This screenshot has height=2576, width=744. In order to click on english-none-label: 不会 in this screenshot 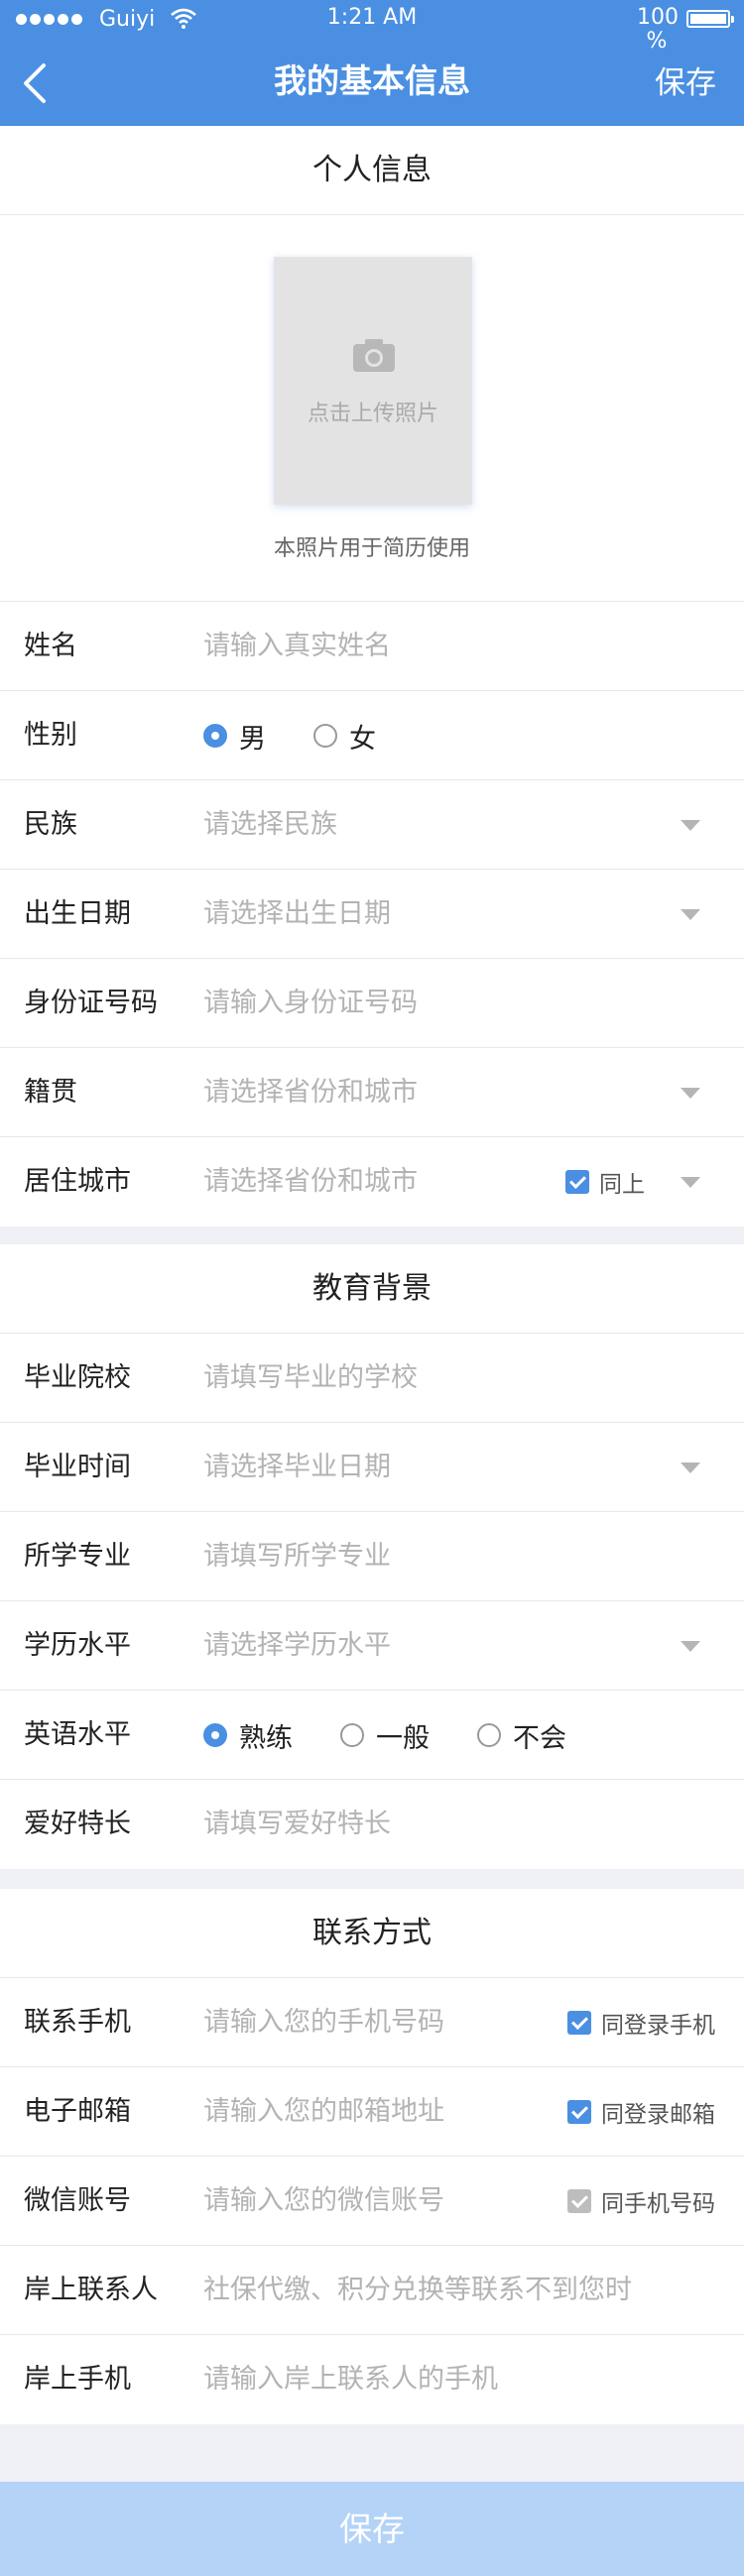, I will do `click(539, 1738)`.